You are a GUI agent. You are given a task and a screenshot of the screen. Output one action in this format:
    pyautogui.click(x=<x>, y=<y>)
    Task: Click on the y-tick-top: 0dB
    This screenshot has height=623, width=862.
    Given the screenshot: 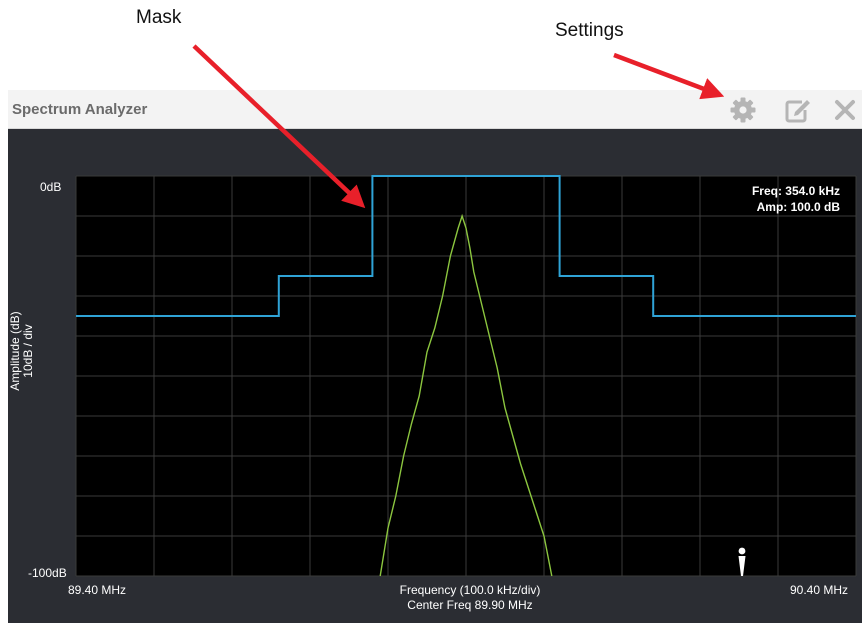 What is the action you would take?
    pyautogui.click(x=51, y=187)
    